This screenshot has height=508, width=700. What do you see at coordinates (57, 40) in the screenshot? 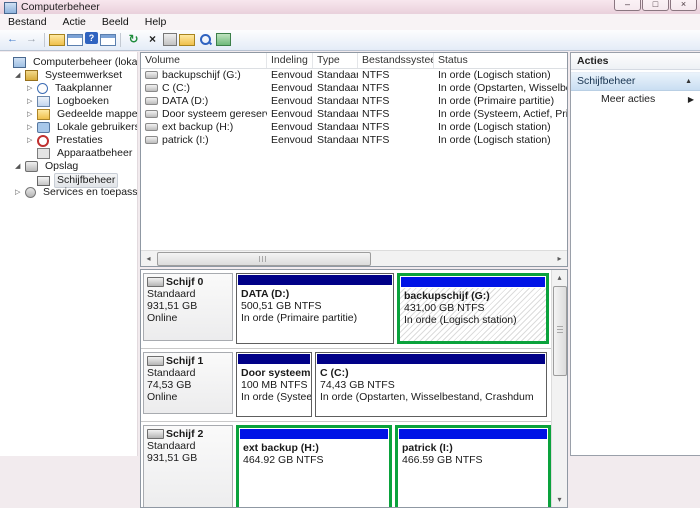
I see `show-tree-icon` at bounding box center [57, 40].